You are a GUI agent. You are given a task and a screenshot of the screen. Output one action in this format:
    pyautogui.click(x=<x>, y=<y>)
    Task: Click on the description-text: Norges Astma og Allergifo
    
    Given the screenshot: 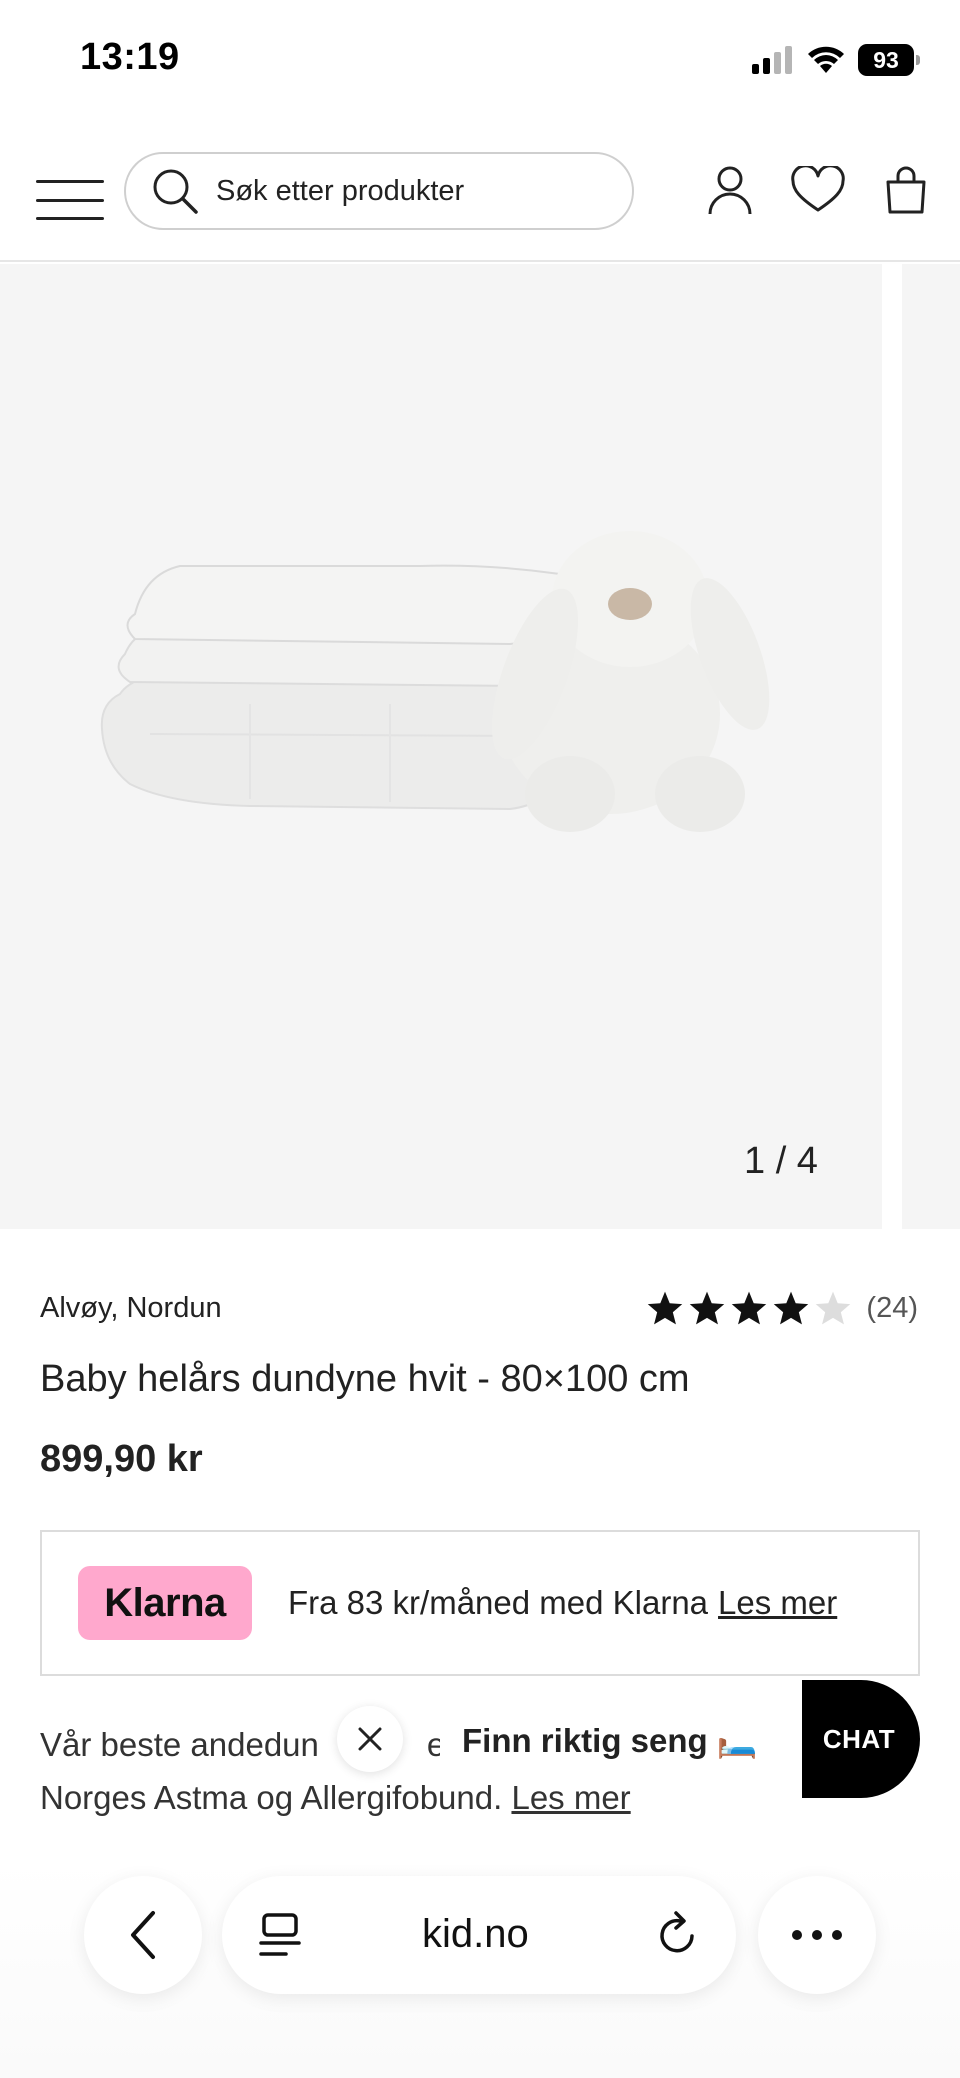 What is the action you would take?
    pyautogui.click(x=230, y=1797)
    